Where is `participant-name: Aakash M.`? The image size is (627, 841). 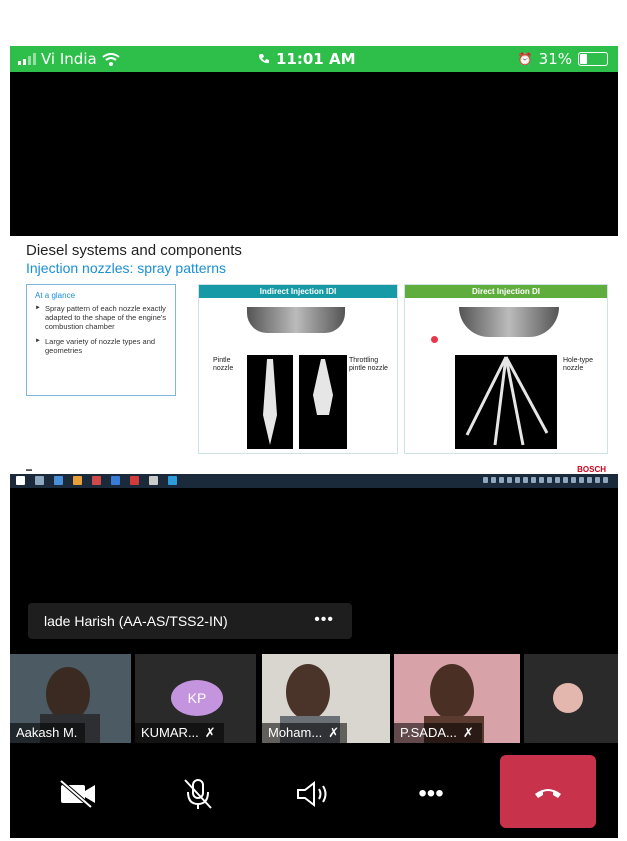 participant-name: Aakash M. is located at coordinates (47, 732).